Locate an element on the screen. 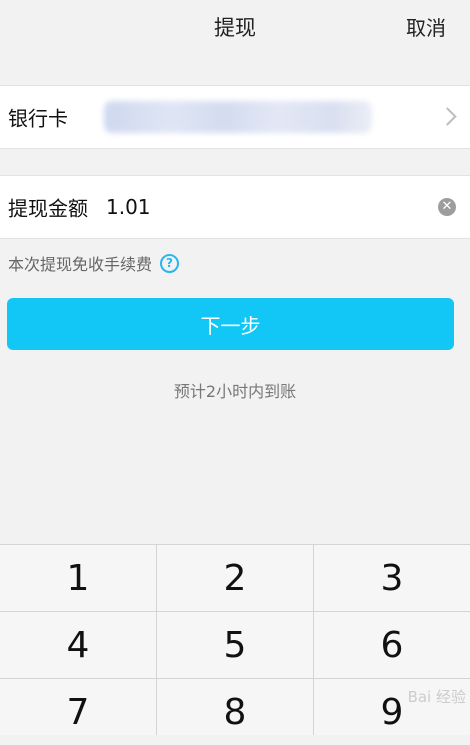 This screenshot has width=470, height=745. fee-note: 本次提现免收手续费 ? is located at coordinates (94, 263).